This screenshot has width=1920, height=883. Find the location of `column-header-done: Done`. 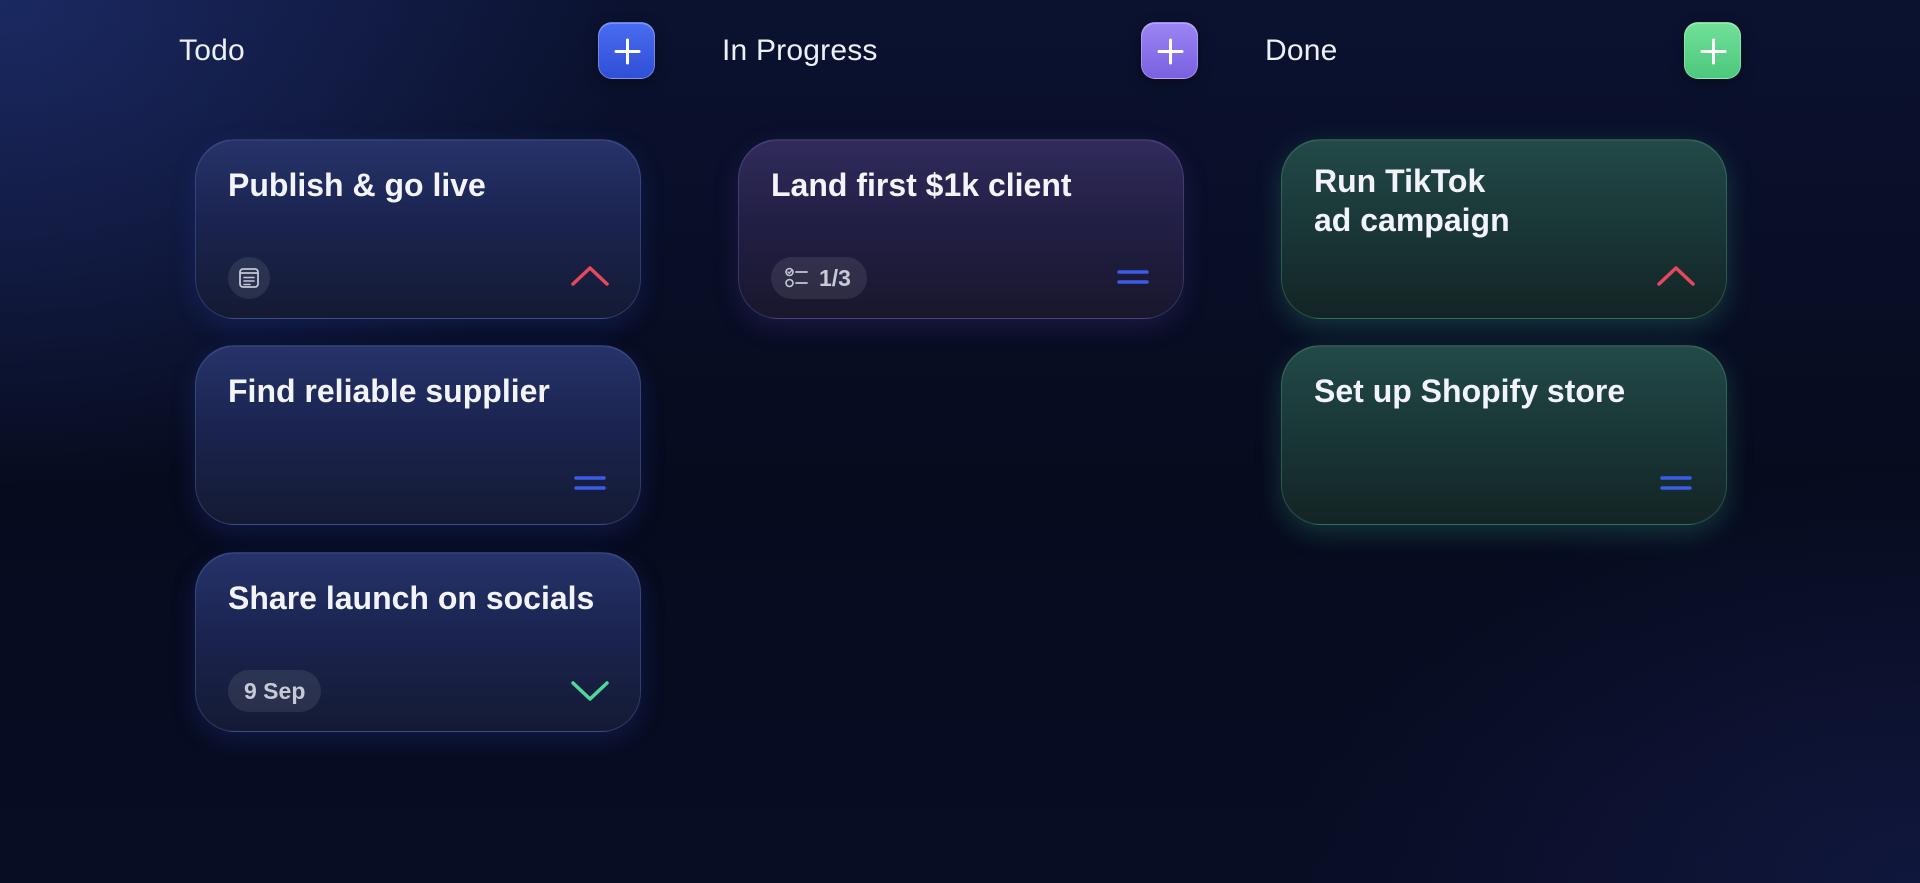

column-header-done: Done is located at coordinates (1555, 50).